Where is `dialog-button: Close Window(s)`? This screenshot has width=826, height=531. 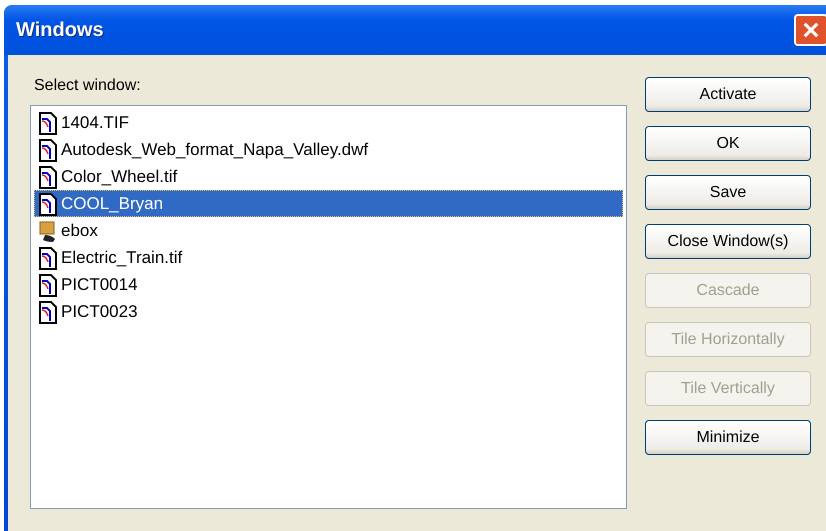 dialog-button: Close Window(s) is located at coordinates (728, 241).